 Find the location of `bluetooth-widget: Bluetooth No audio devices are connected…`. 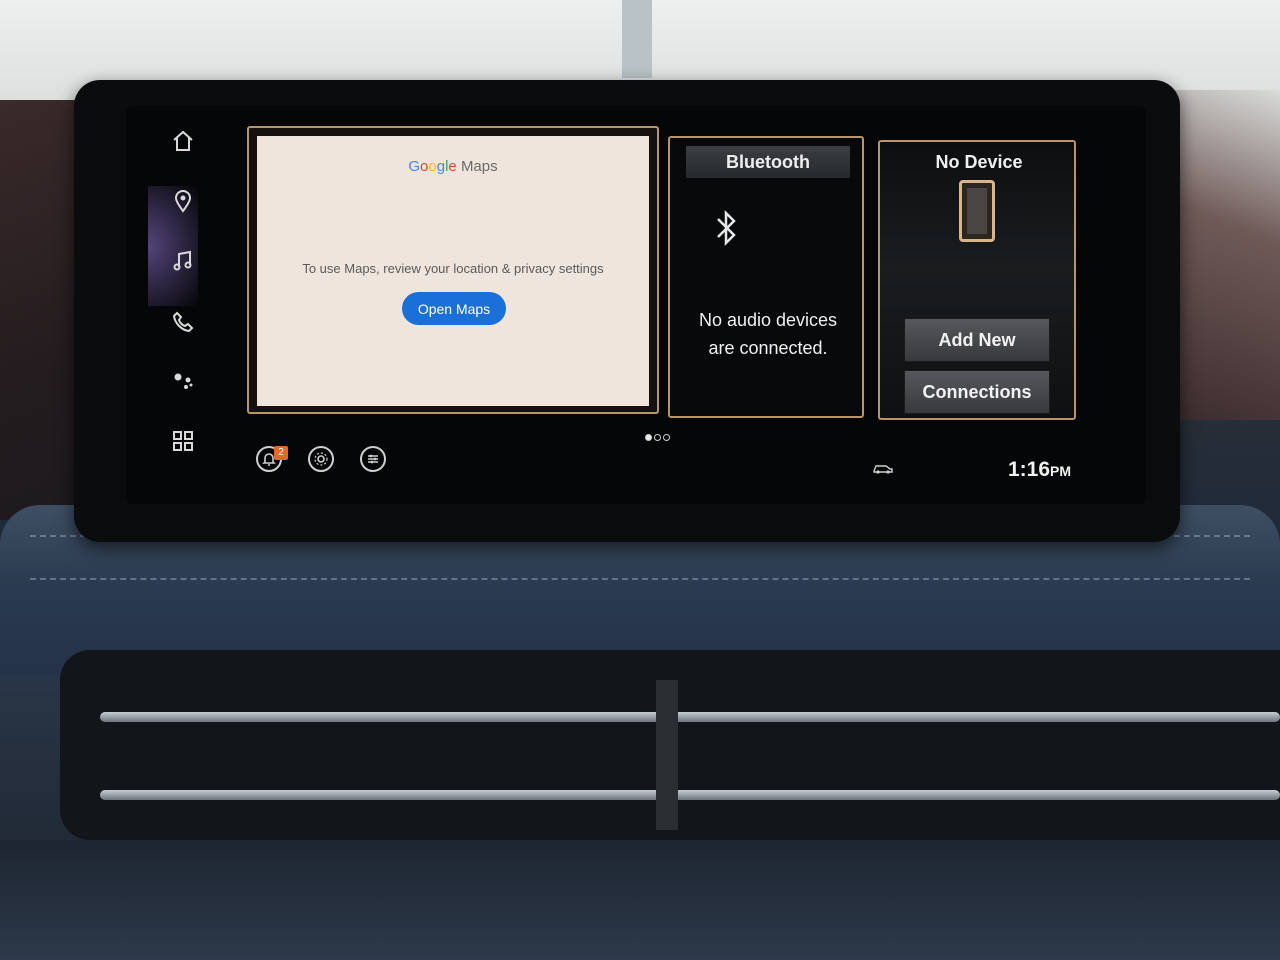

bluetooth-widget: Bluetooth No audio devices are connected… is located at coordinates (766, 277).